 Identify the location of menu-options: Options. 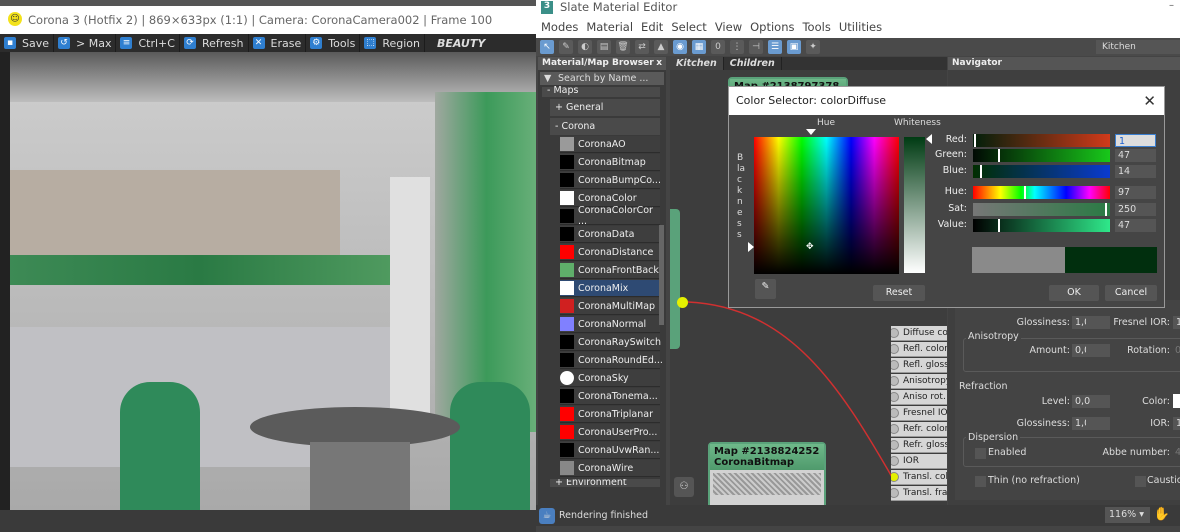
(772, 27).